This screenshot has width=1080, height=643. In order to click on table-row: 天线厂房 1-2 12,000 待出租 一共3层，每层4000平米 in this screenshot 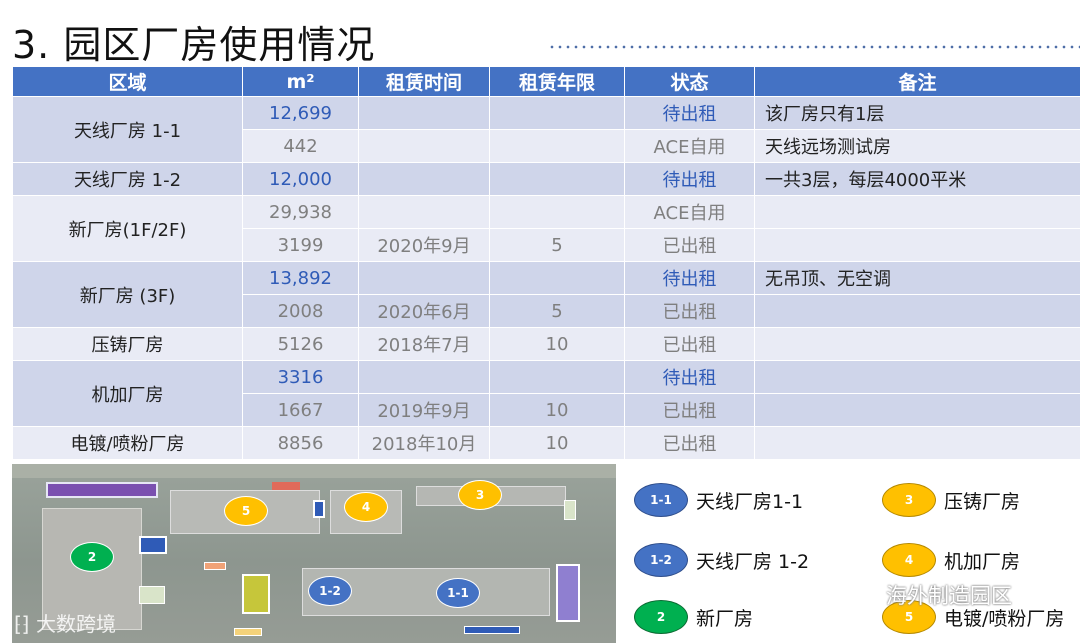, I will do `click(546, 179)`.